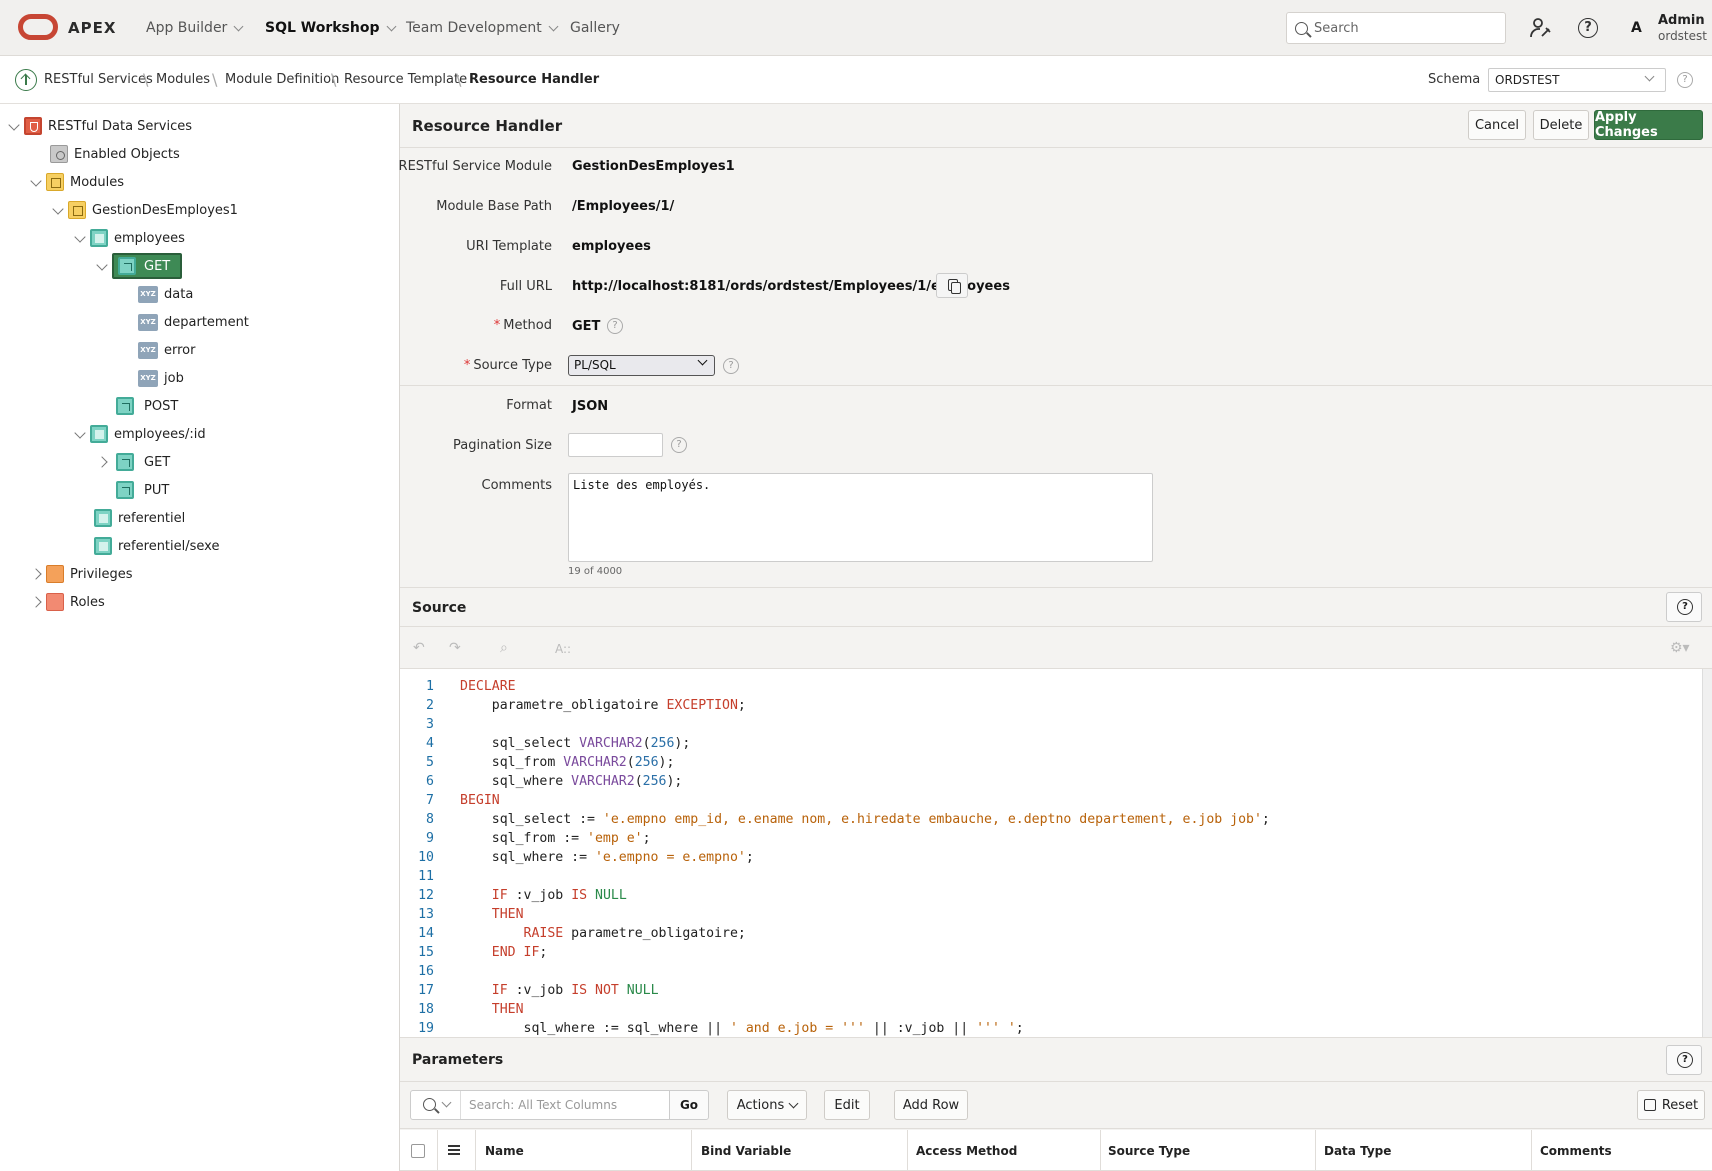 This screenshot has height=1171, width=1712. Describe the element at coordinates (1577, 80) in the screenshot. I see `schema-select: ORDSTEST` at that location.